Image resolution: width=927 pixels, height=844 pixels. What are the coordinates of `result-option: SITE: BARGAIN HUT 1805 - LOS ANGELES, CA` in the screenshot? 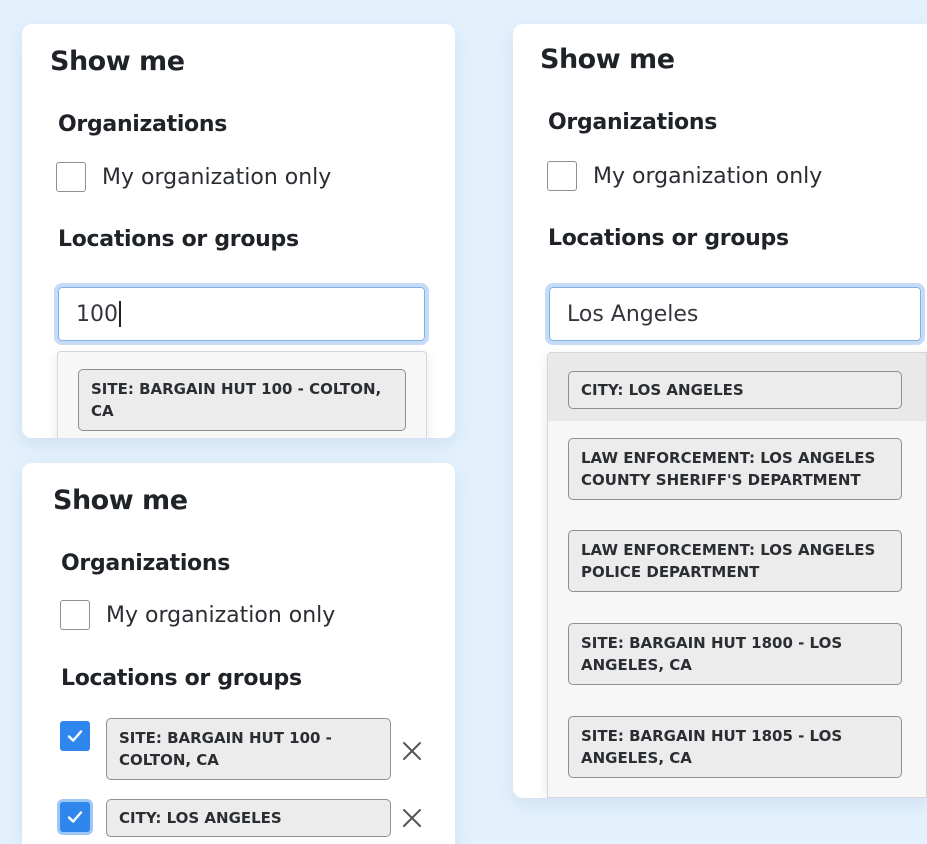 It's located at (735, 747).